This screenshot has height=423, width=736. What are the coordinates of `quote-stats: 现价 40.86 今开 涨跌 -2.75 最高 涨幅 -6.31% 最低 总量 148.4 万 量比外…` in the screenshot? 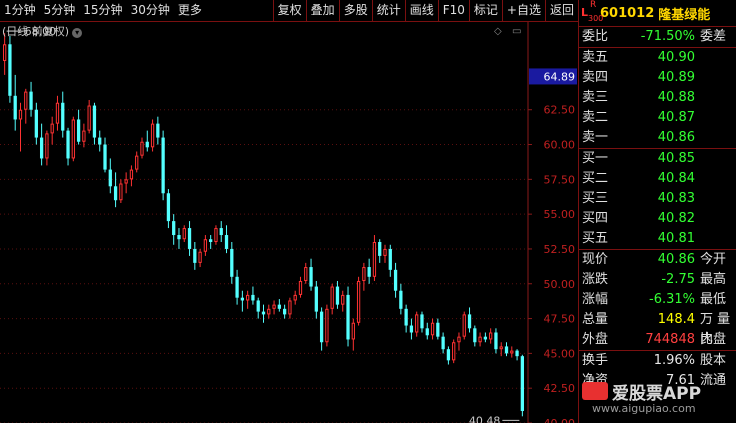 It's located at (657, 300).